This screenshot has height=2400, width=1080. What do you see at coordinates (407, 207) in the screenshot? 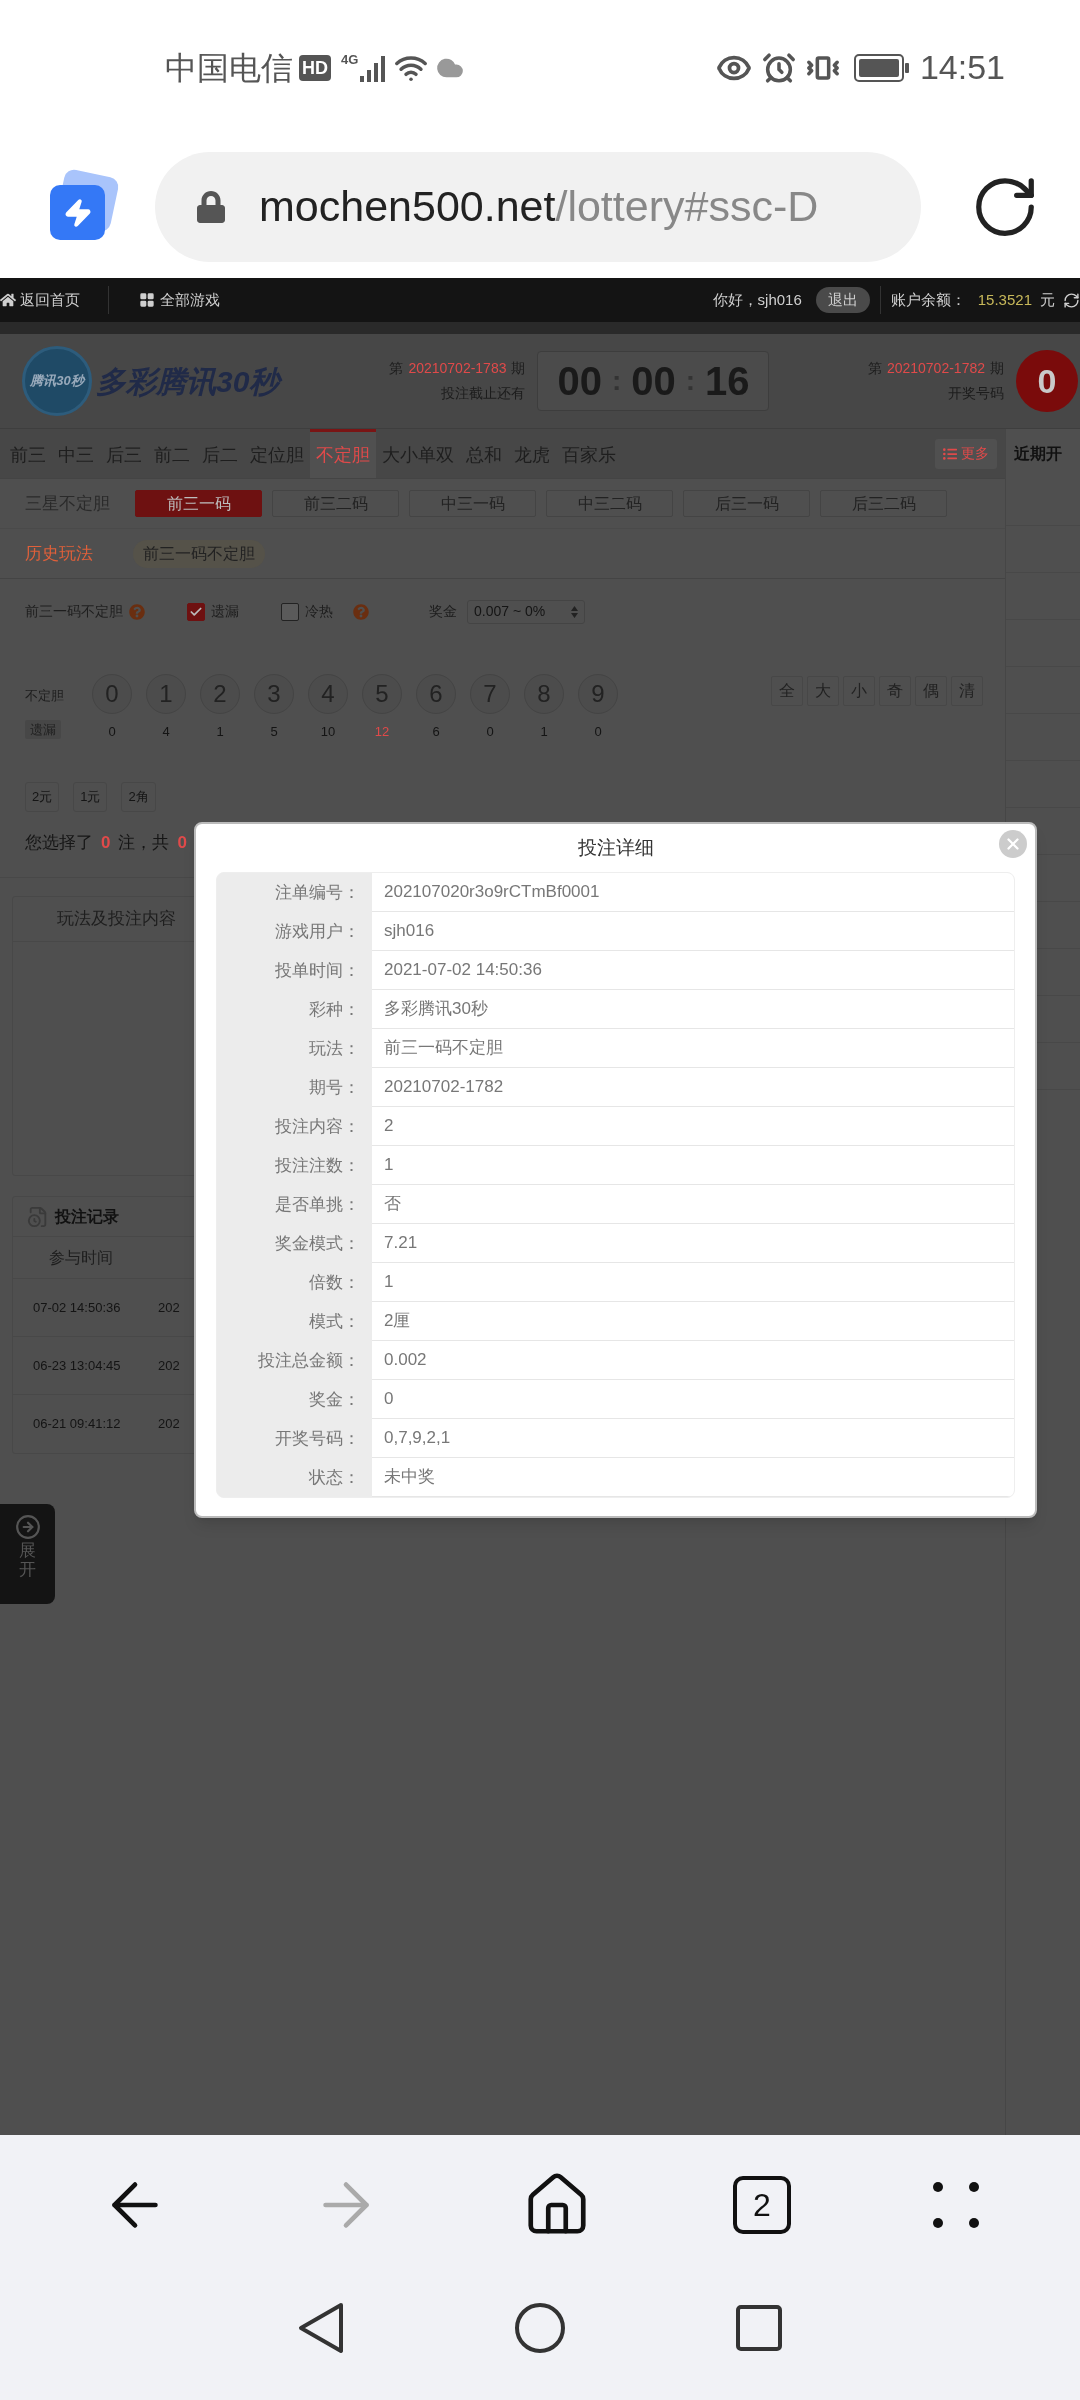
I see `url-host: mochen500.net` at bounding box center [407, 207].